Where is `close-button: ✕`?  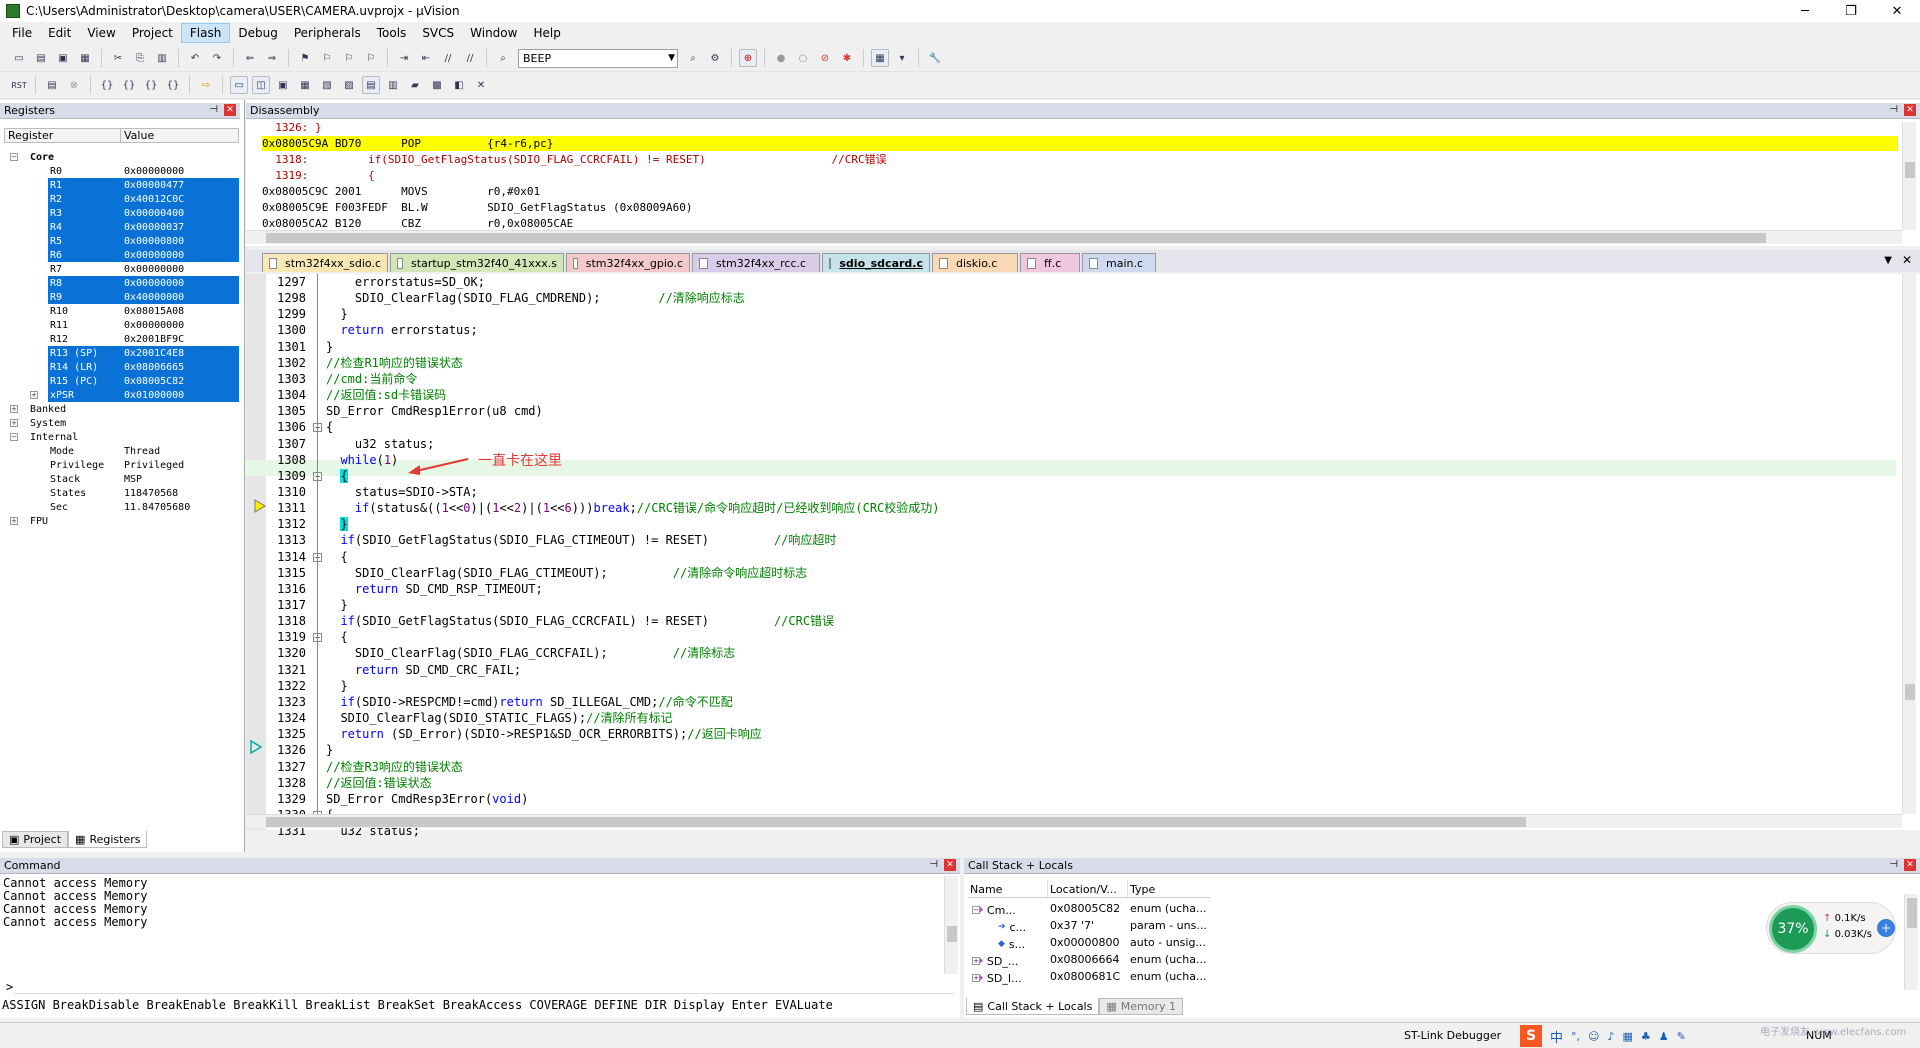
close-button: ✕ is located at coordinates (1897, 11).